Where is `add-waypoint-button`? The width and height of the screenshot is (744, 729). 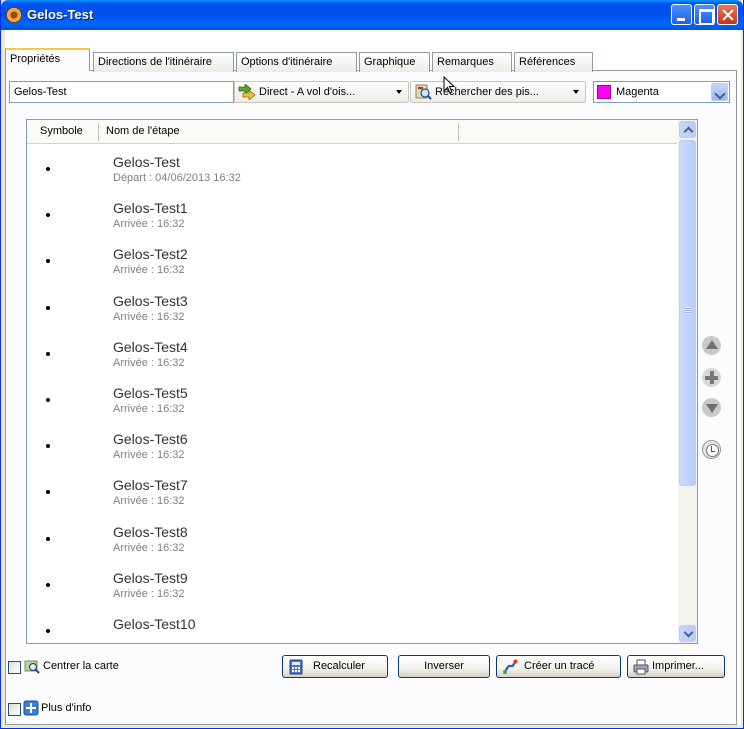 add-waypoint-button is located at coordinates (711, 377).